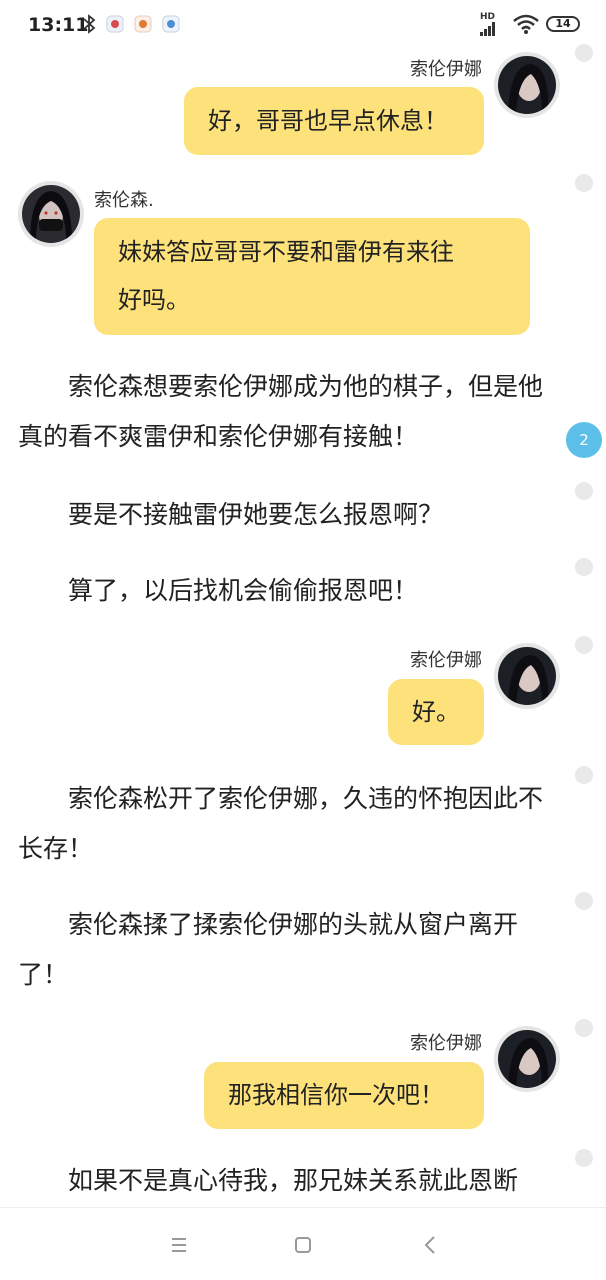 The height and width of the screenshot is (1280, 606). I want to click on status-time: 13:11, so click(58, 25).